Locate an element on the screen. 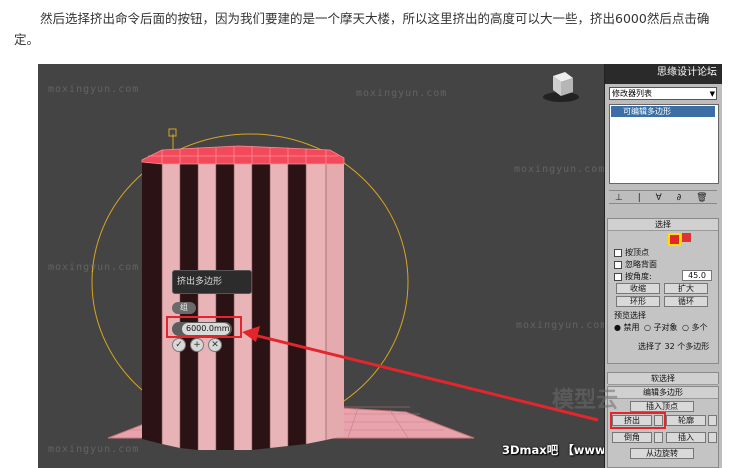 The height and width of the screenshot is (468, 750). soft-selection-title: 软选择 is located at coordinates (663, 379).